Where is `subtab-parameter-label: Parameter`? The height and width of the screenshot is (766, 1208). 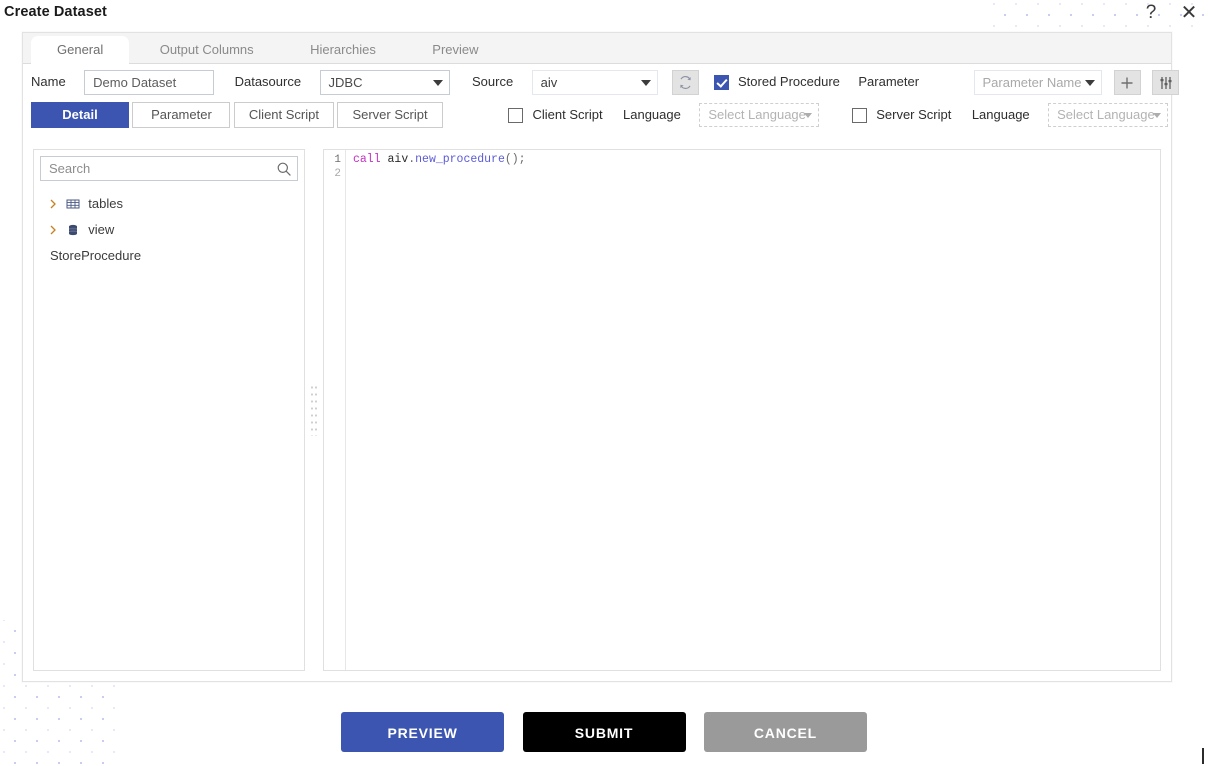 subtab-parameter-label: Parameter is located at coordinates (181, 114).